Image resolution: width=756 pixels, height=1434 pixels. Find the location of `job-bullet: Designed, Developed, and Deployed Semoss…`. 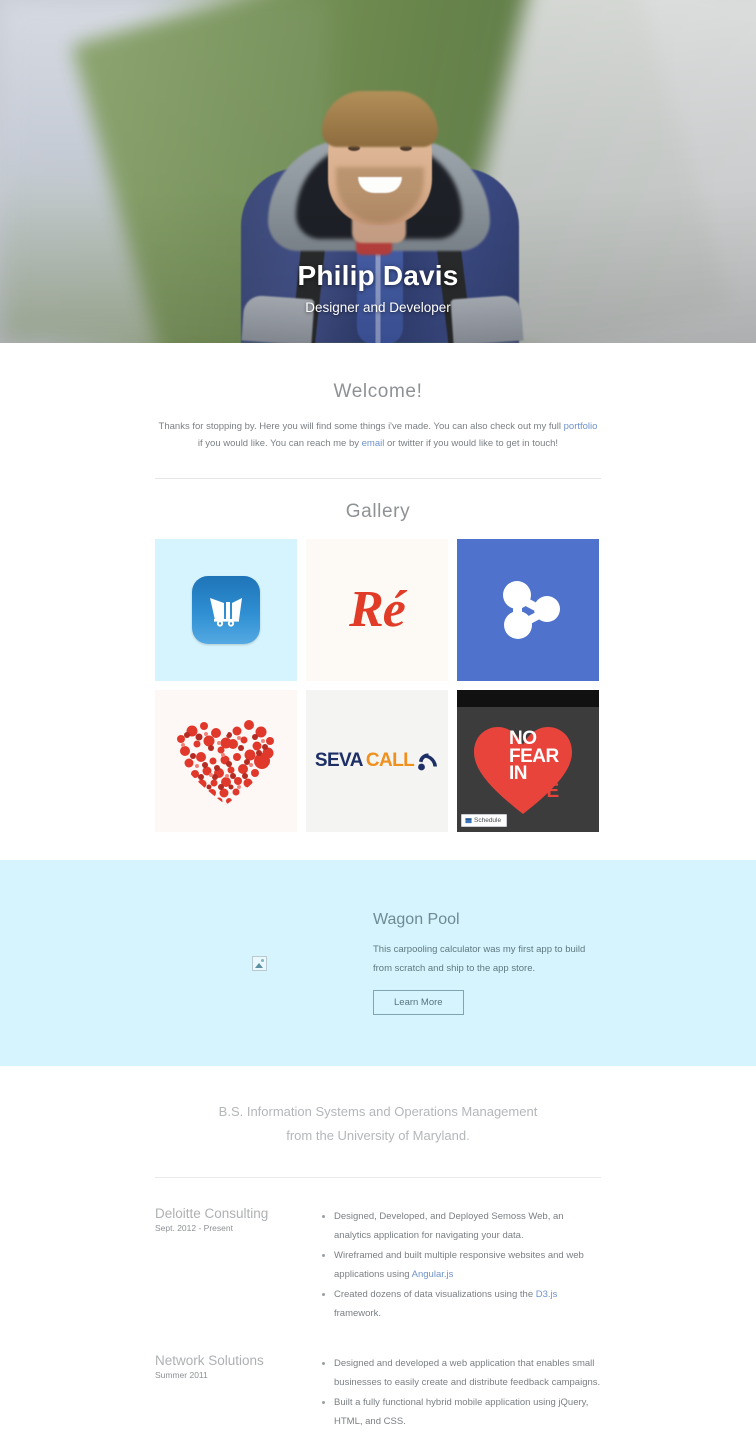

job-bullet: Designed, Developed, and Deployed Semoss… is located at coordinates (467, 1226).